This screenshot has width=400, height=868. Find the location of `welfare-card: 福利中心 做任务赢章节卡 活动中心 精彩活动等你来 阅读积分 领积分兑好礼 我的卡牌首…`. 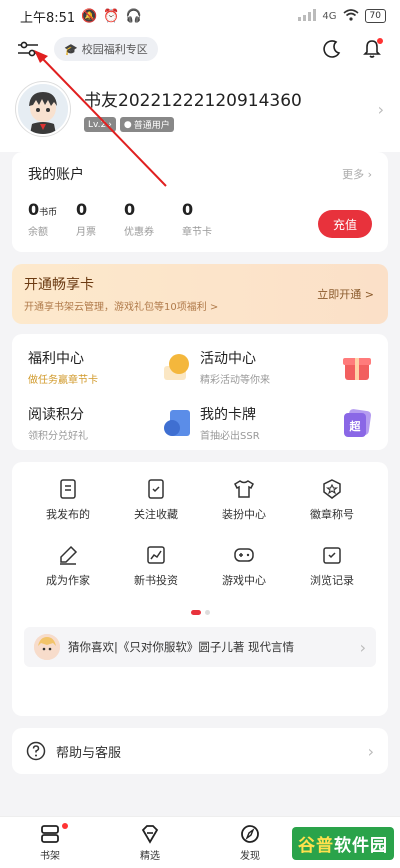

welfare-card: 福利中心 做任务赢章节卡 活动中心 精彩活动等你来 阅读积分 领积分兑好礼 我的卡牌首… is located at coordinates (200, 392).